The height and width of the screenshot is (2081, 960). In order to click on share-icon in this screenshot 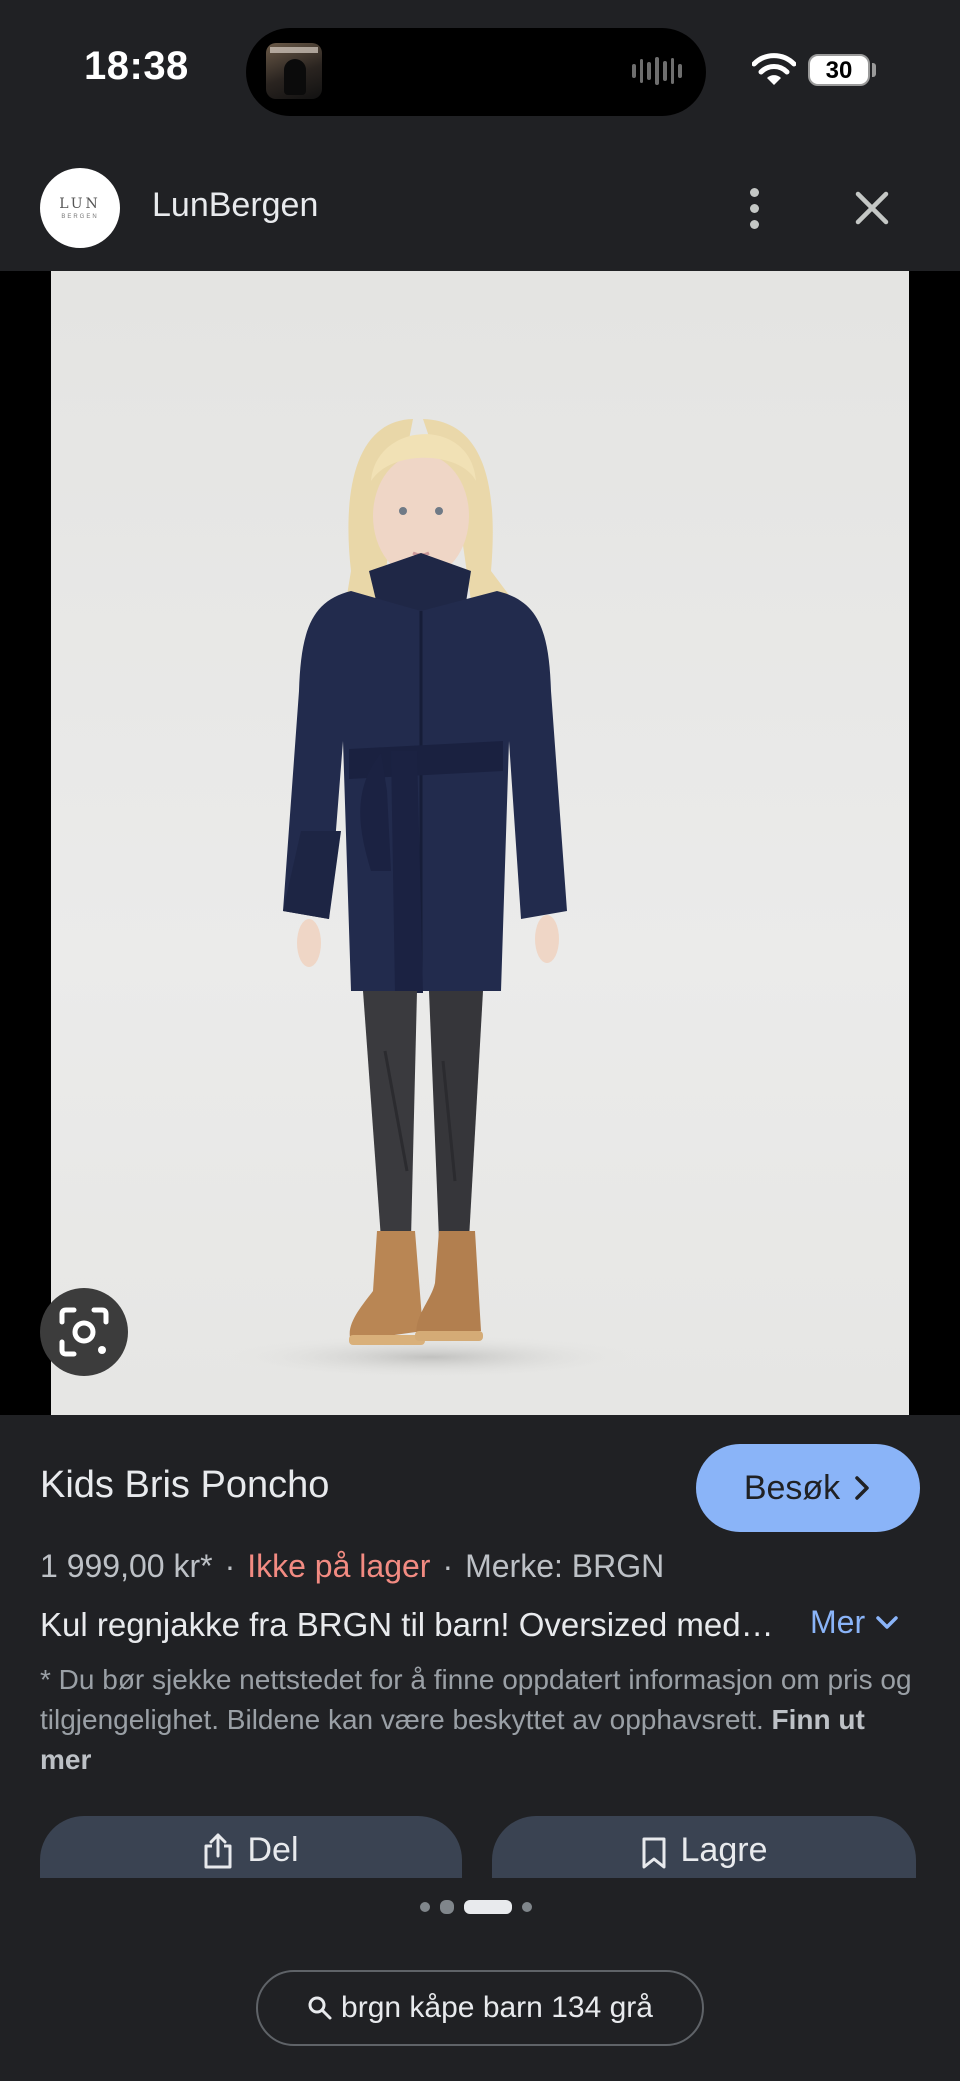, I will do `click(218, 1851)`.